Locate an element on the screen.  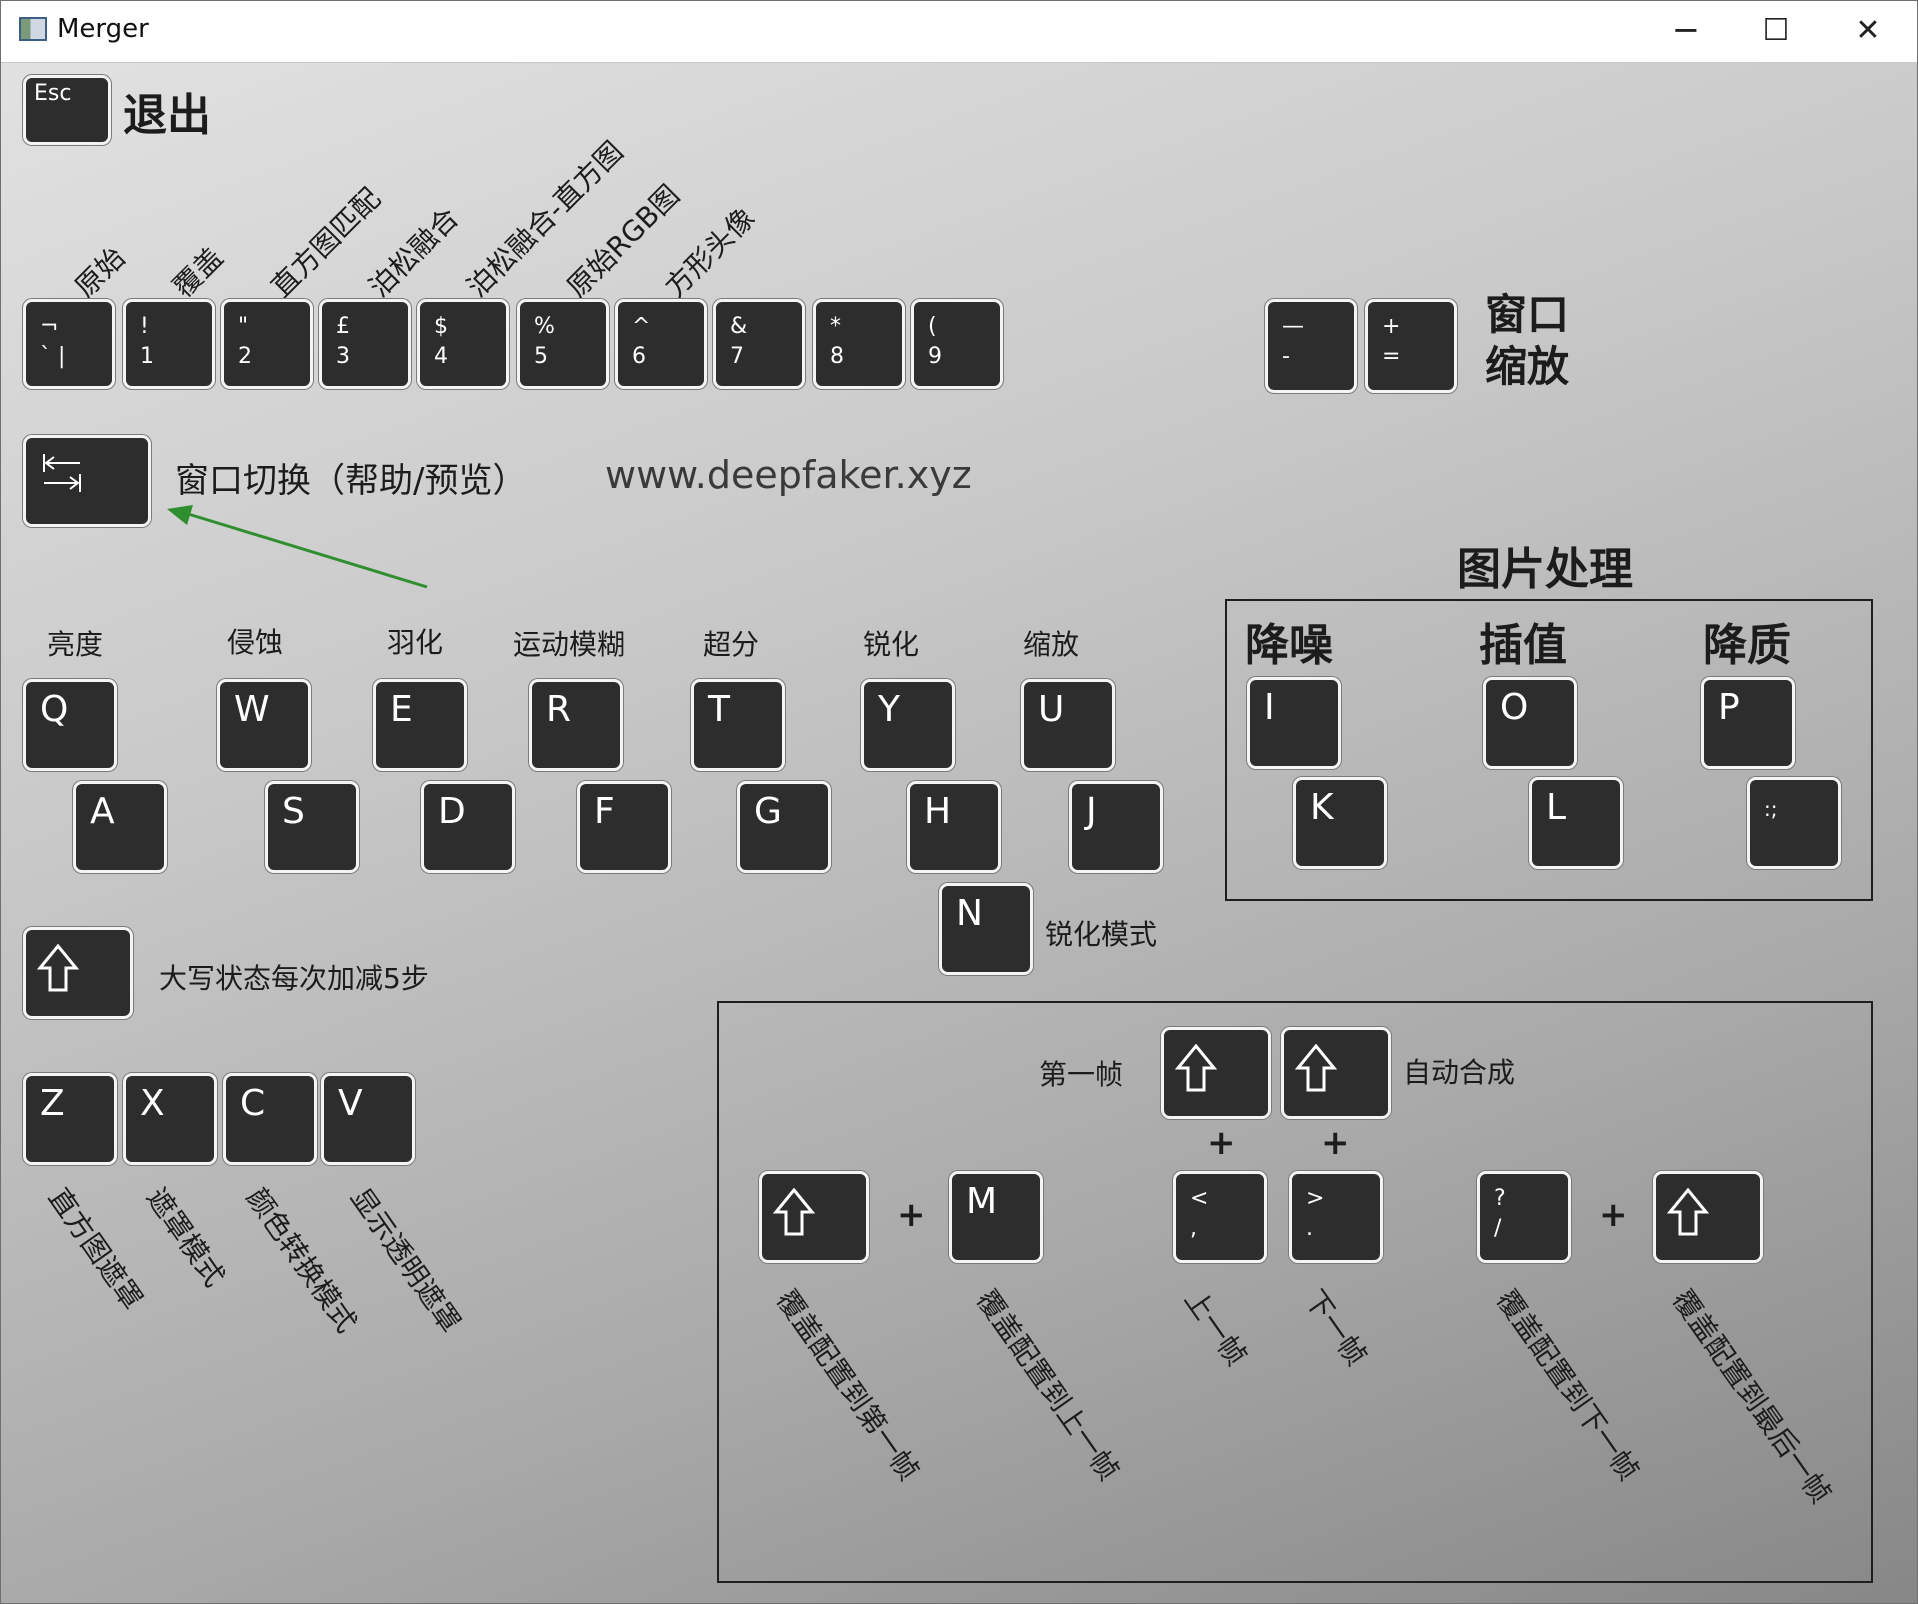
a-key: A is located at coordinates (120, 827).